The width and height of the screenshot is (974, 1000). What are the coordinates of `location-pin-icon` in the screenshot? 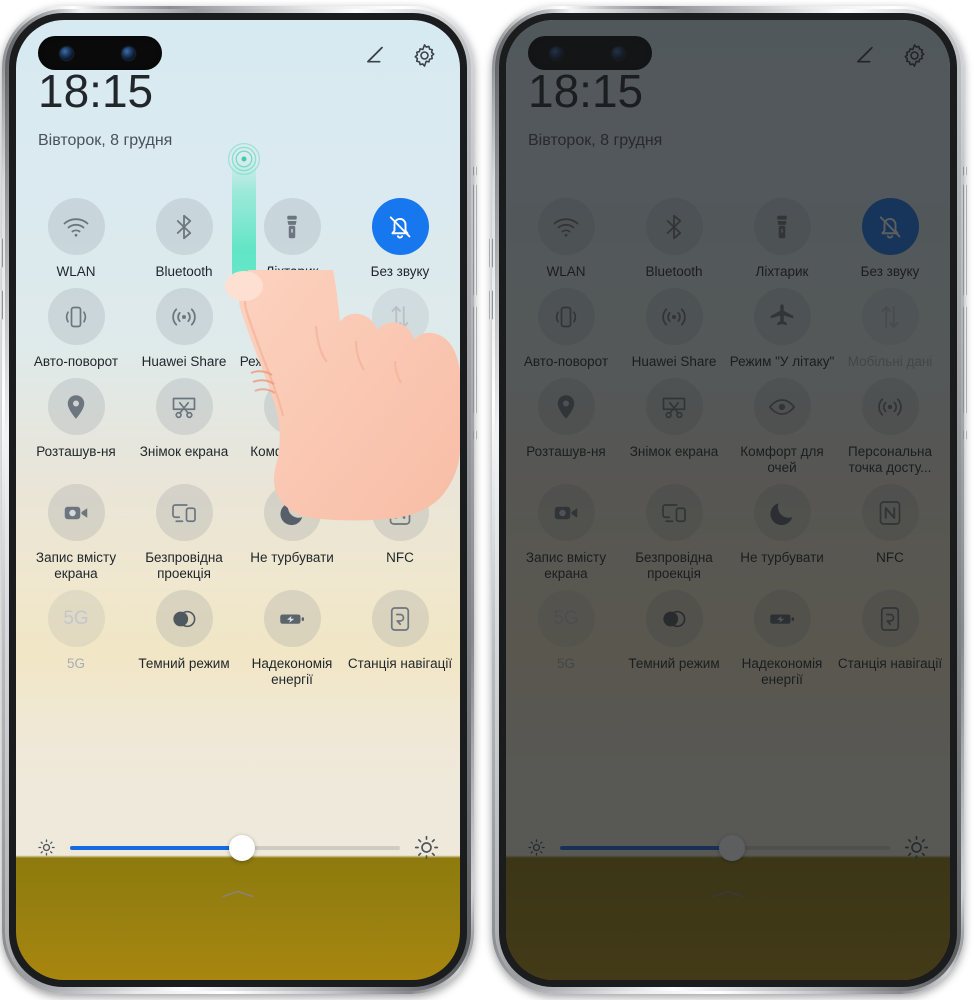 It's located at (76, 406).